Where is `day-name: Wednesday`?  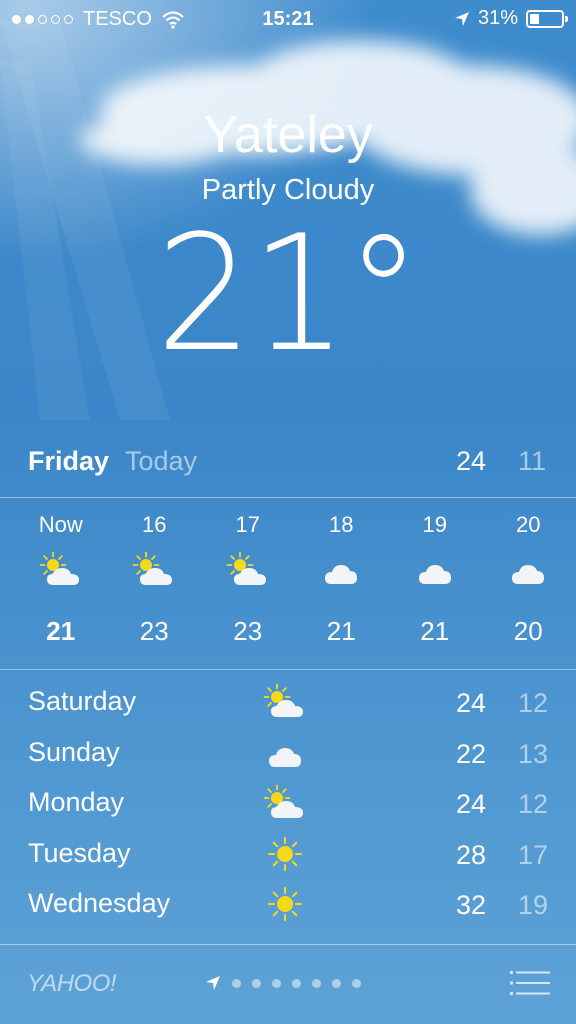
day-name: Wednesday is located at coordinates (99, 903).